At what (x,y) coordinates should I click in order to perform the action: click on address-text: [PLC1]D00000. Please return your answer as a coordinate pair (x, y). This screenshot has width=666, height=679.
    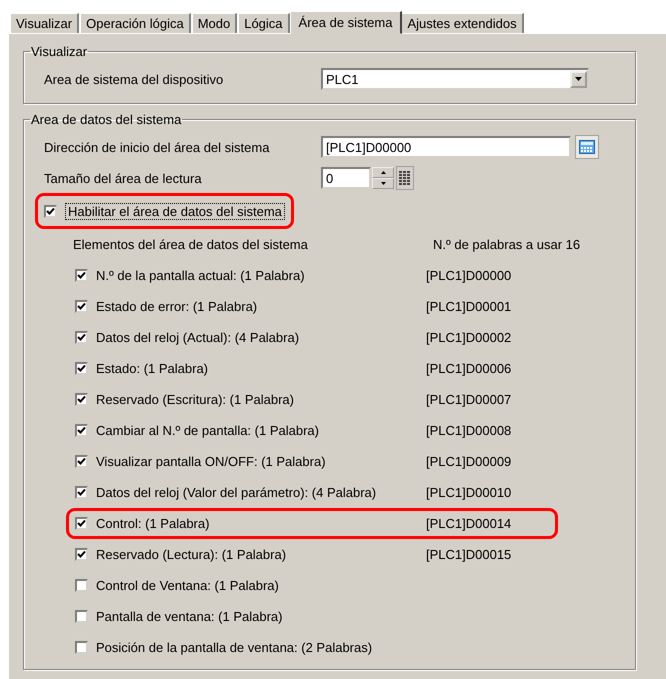
    Looking at the image, I should click on (469, 275).